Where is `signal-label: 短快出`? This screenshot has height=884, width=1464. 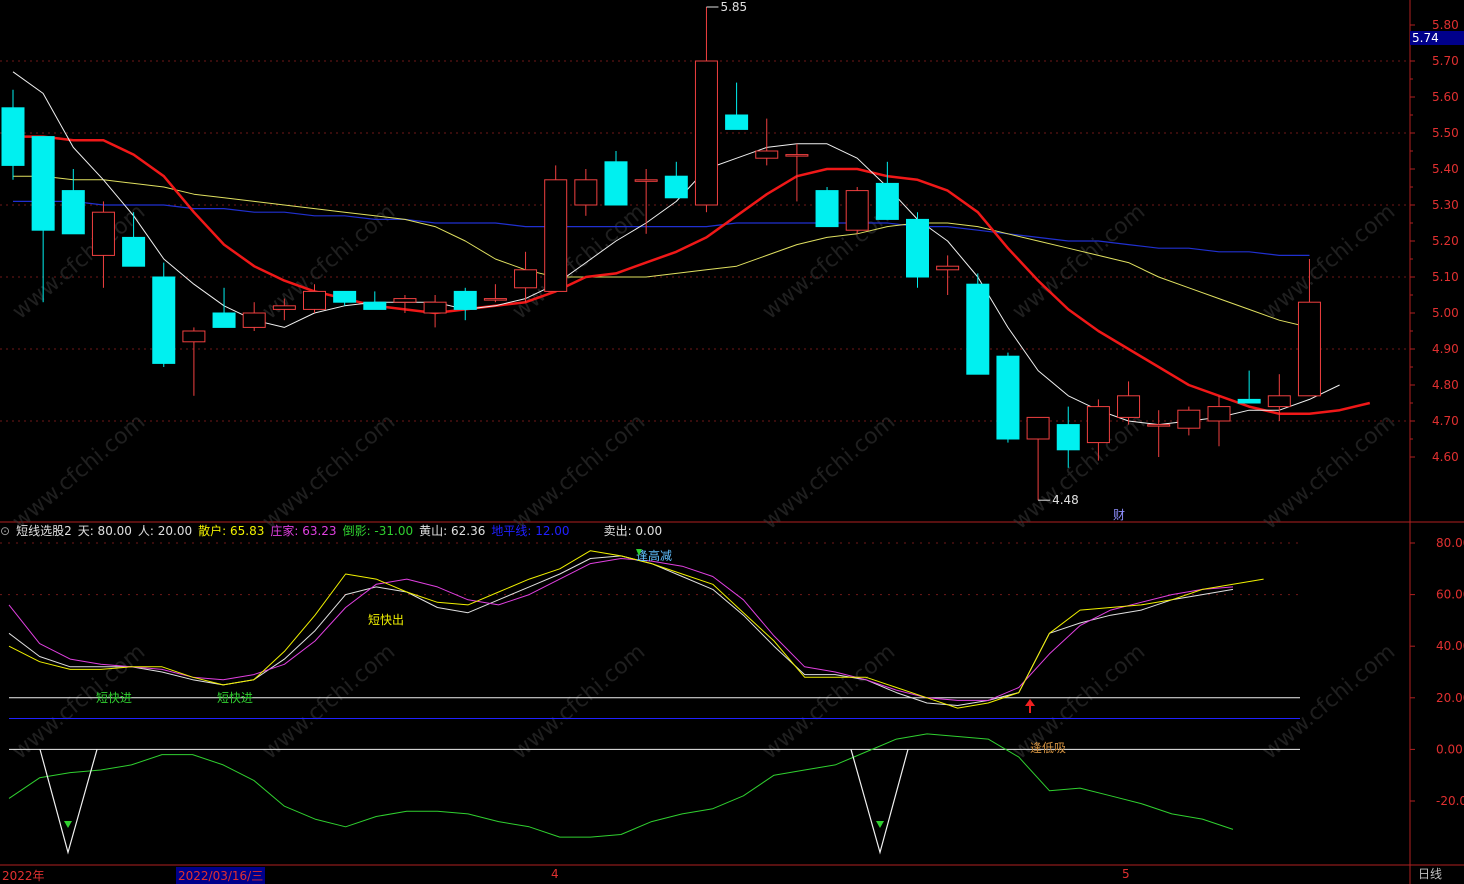
signal-label: 短快出 is located at coordinates (386, 620).